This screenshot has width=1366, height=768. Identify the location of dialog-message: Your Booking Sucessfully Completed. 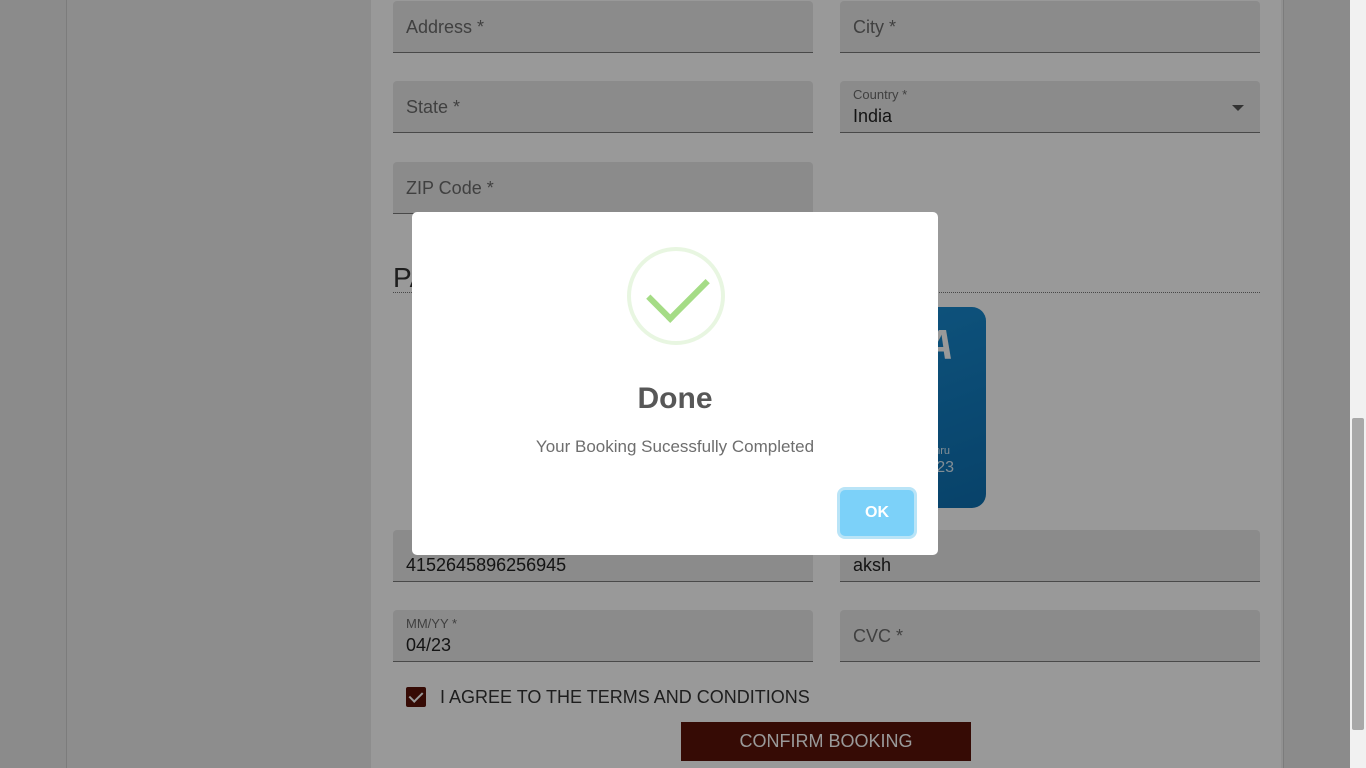
(675, 446).